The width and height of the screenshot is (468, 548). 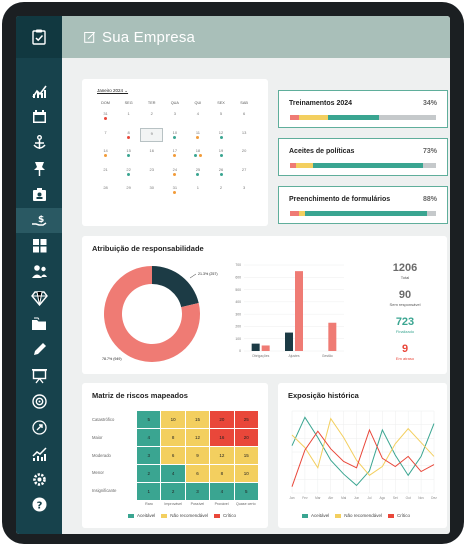 I want to click on calendar-day: 16, so click(x=151, y=153).